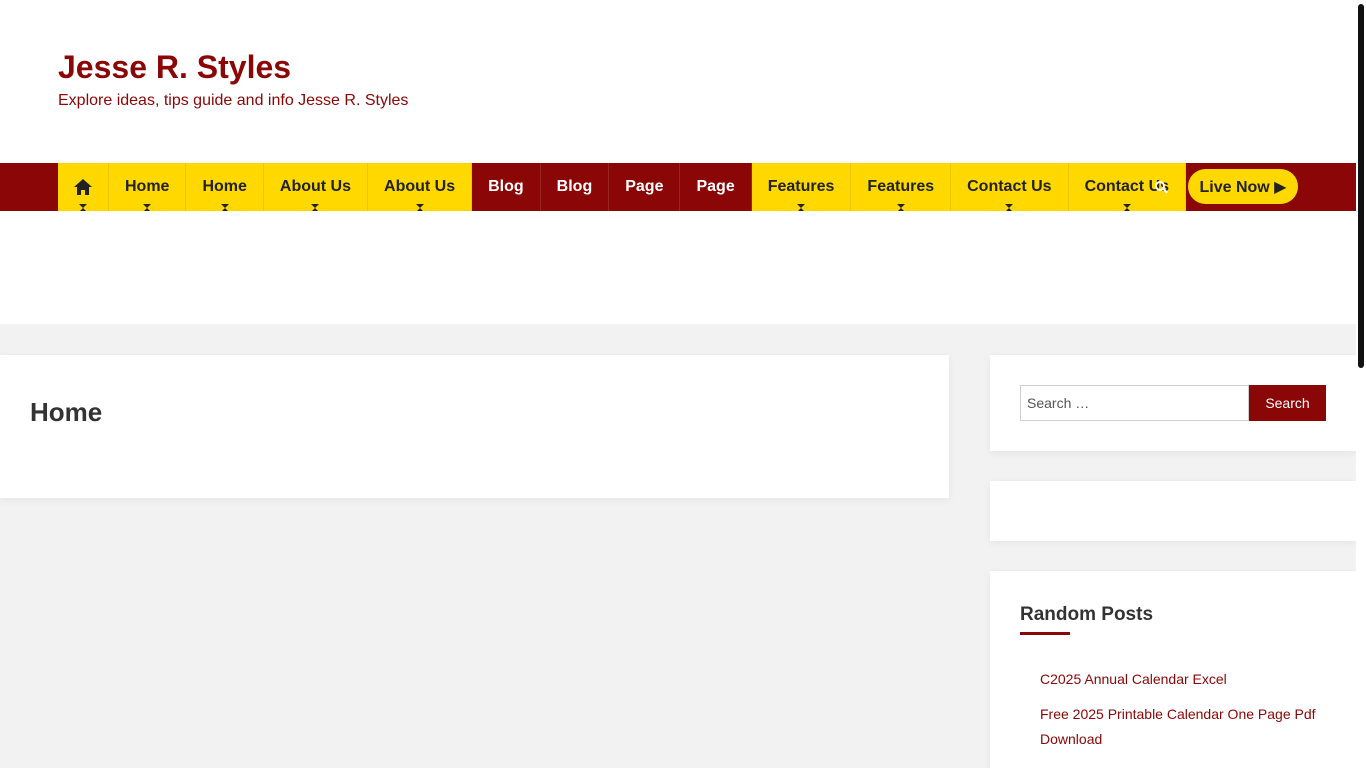 Image resolution: width=1366 pixels, height=768 pixels. I want to click on empty-widget, so click(1173, 511).